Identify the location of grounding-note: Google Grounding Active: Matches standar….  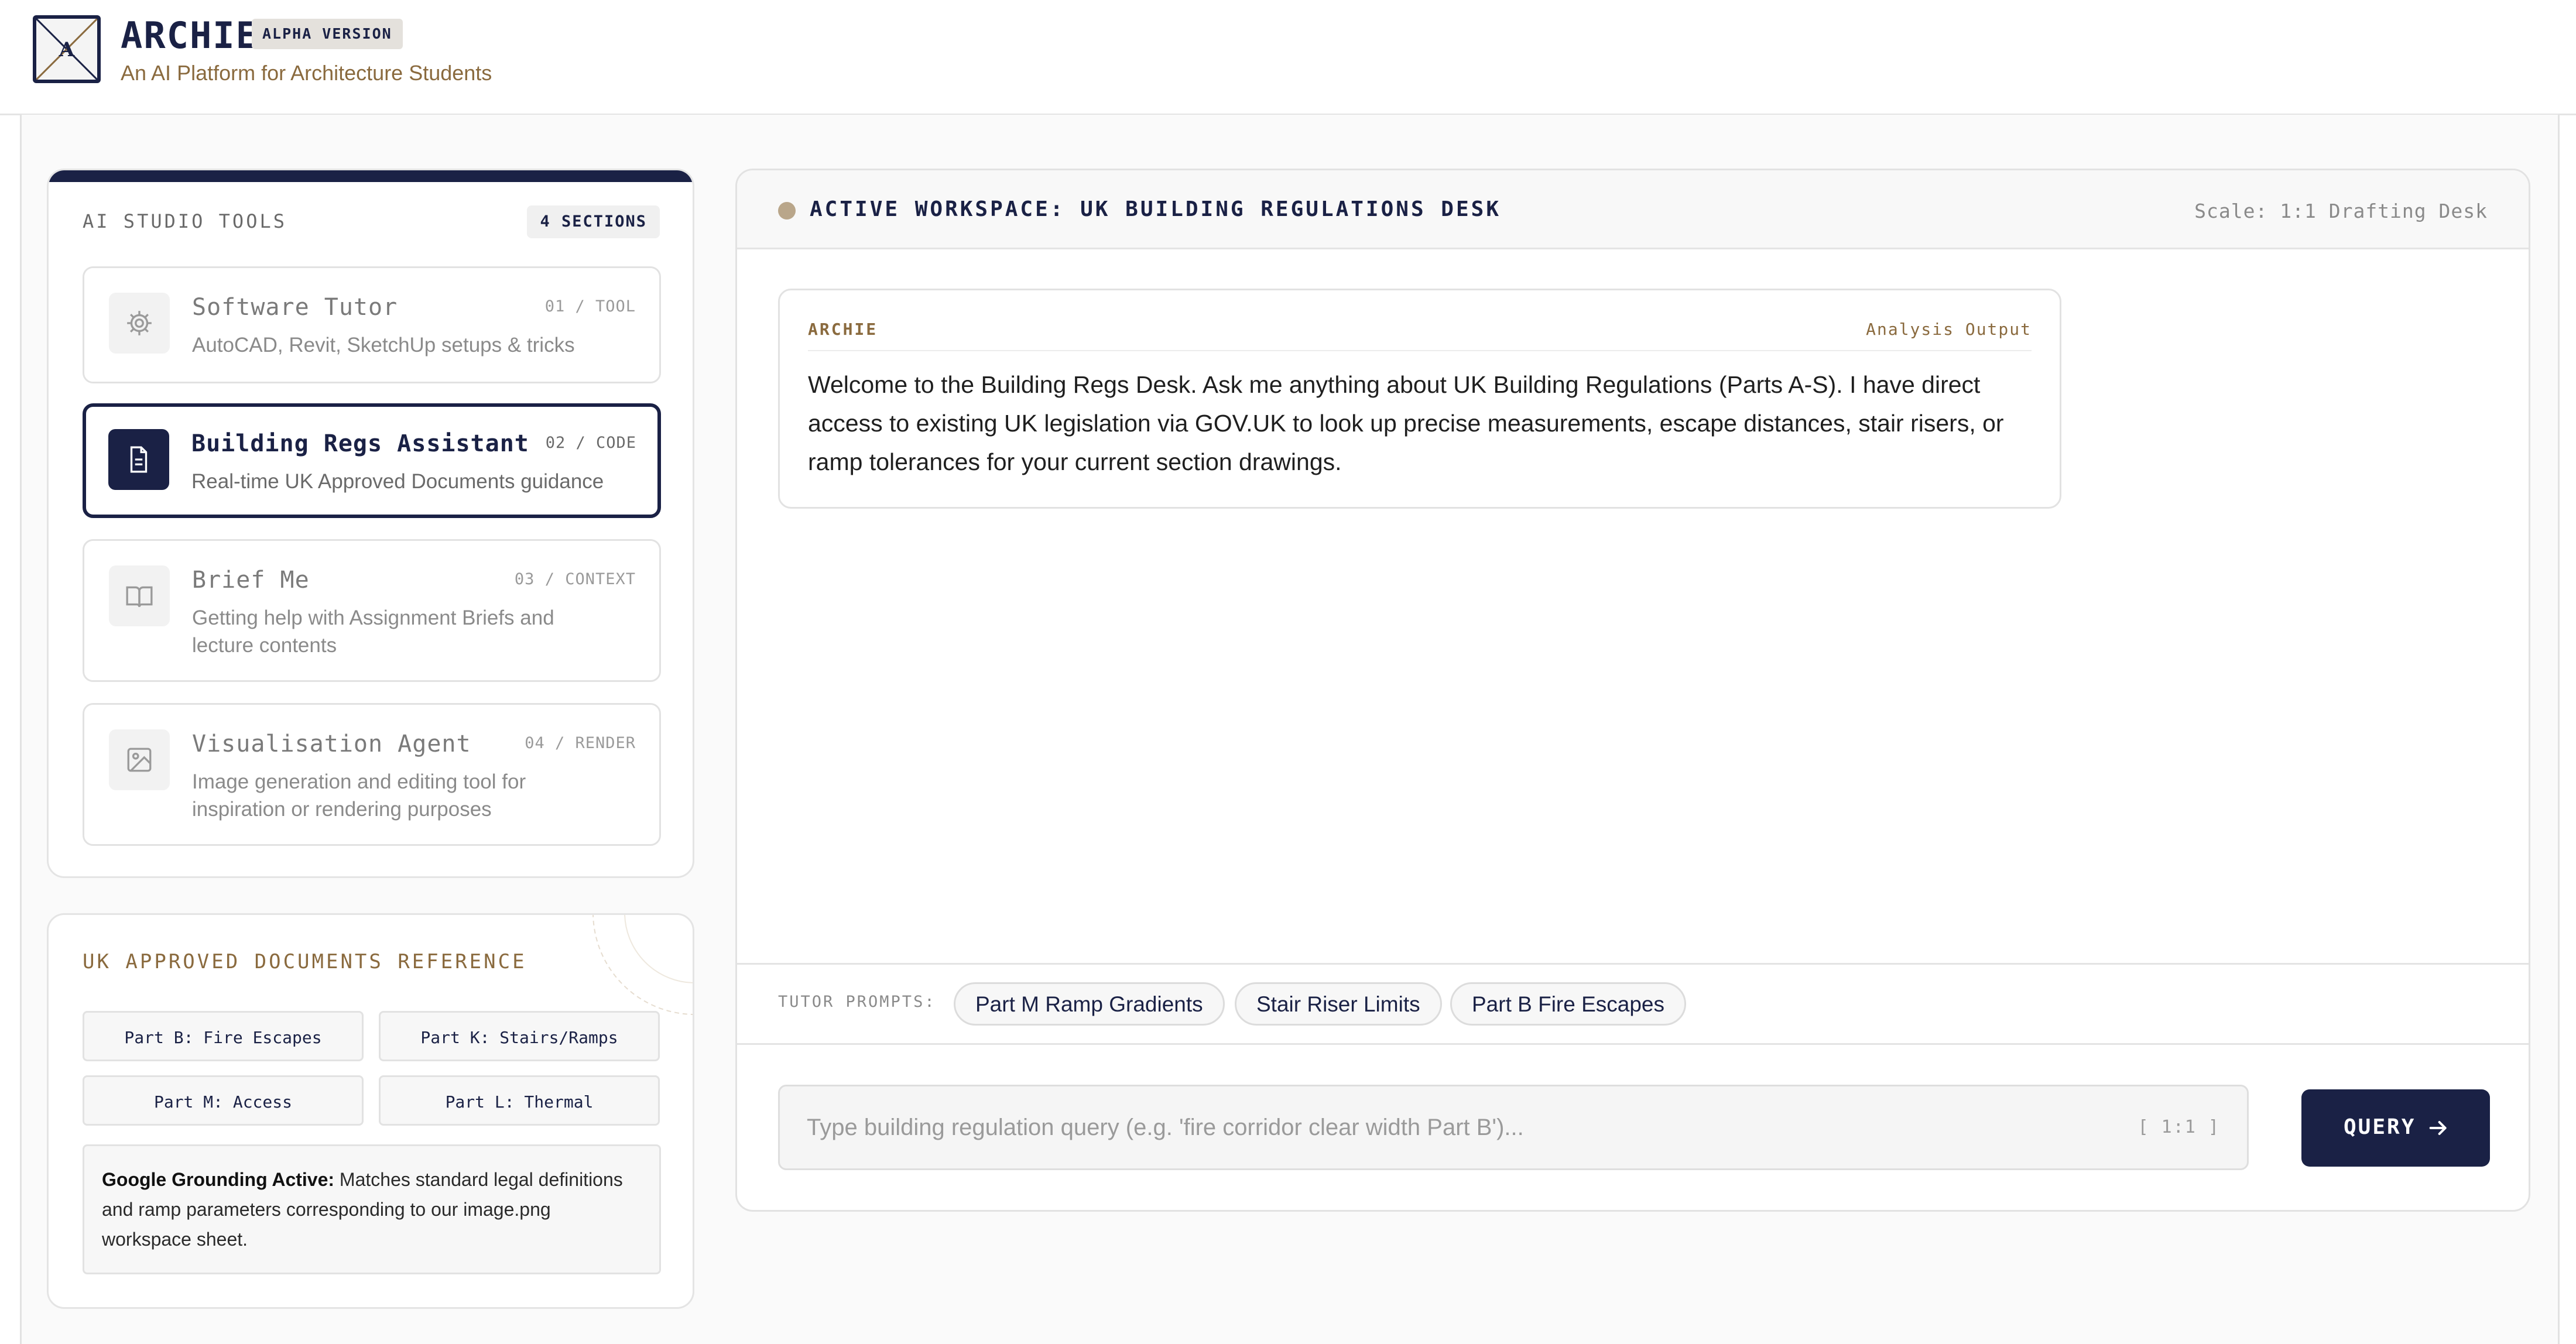
(372, 1209).